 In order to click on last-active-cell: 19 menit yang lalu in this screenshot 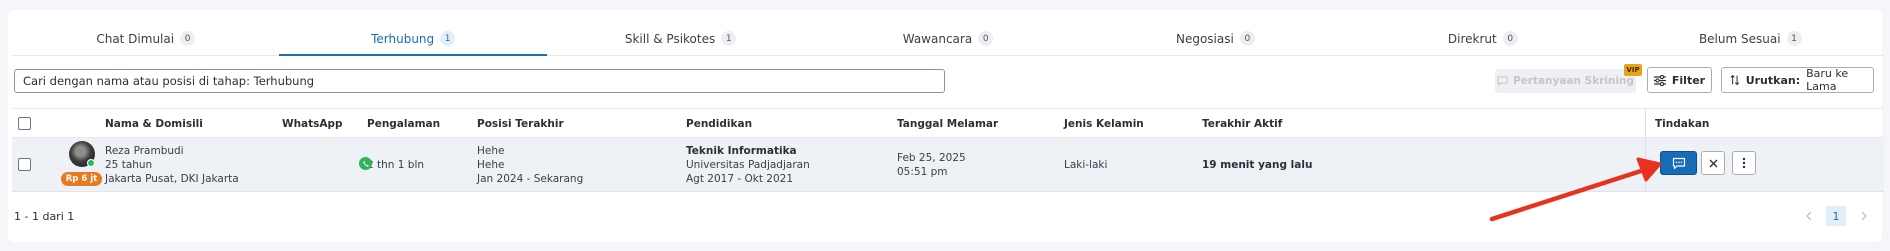, I will do `click(1257, 165)`.